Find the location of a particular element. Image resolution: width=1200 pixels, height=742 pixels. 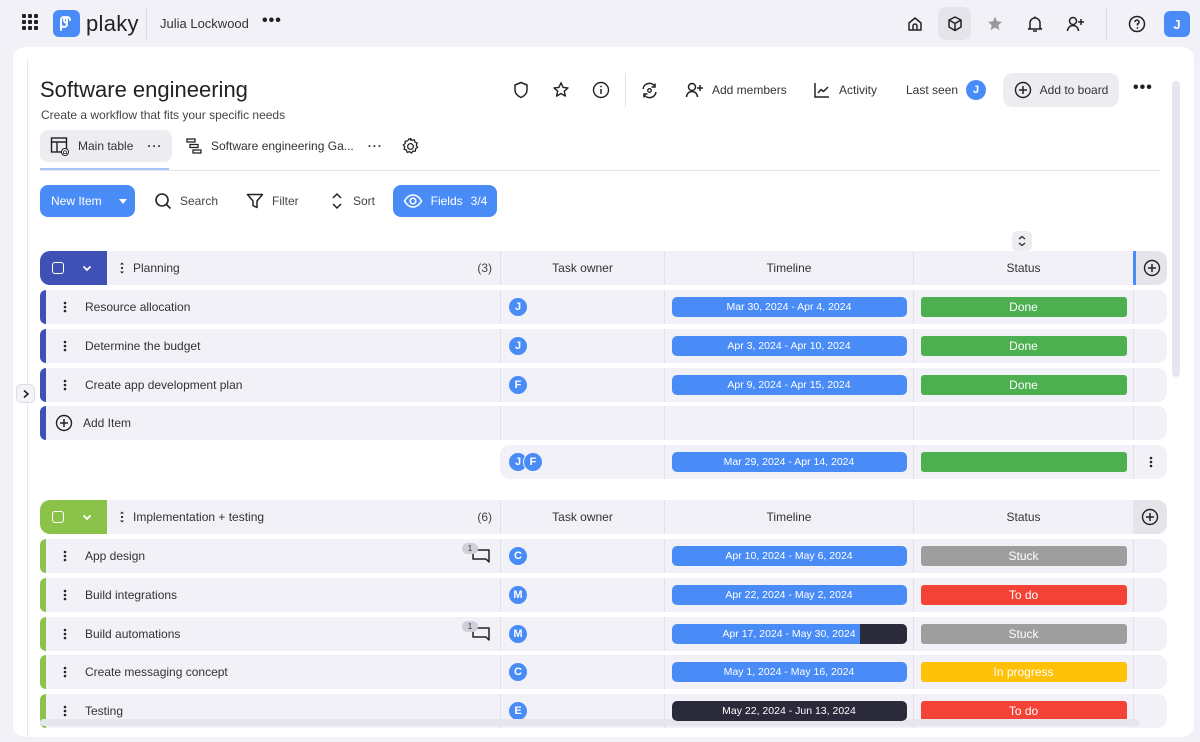

timeline-cell: Apr 3, 2024 - Apr 10, 2024 is located at coordinates (788, 345).